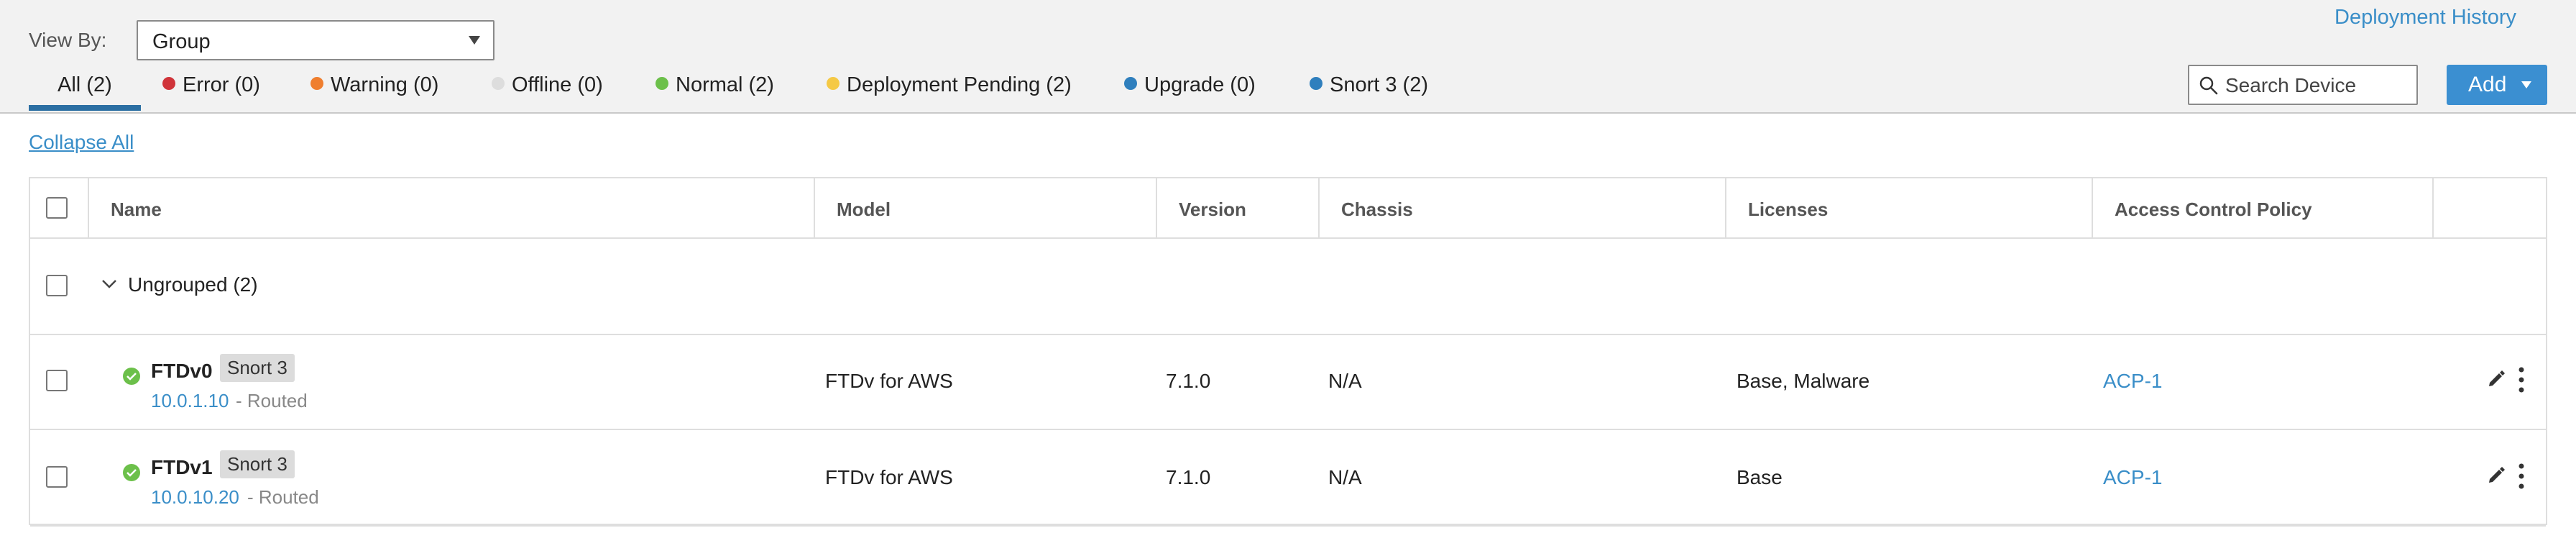  What do you see at coordinates (57, 208) in the screenshot?
I see `select-all-checkbox` at bounding box center [57, 208].